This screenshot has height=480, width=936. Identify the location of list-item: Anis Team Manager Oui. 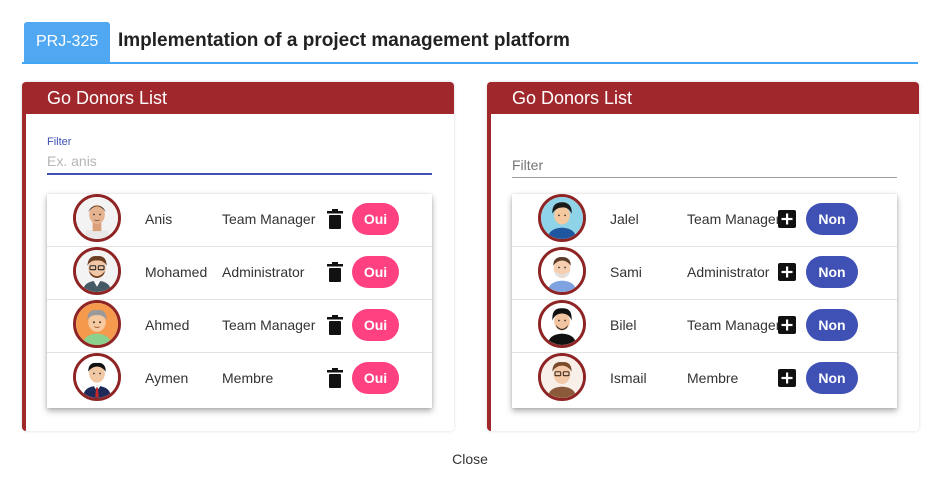
(239, 220).